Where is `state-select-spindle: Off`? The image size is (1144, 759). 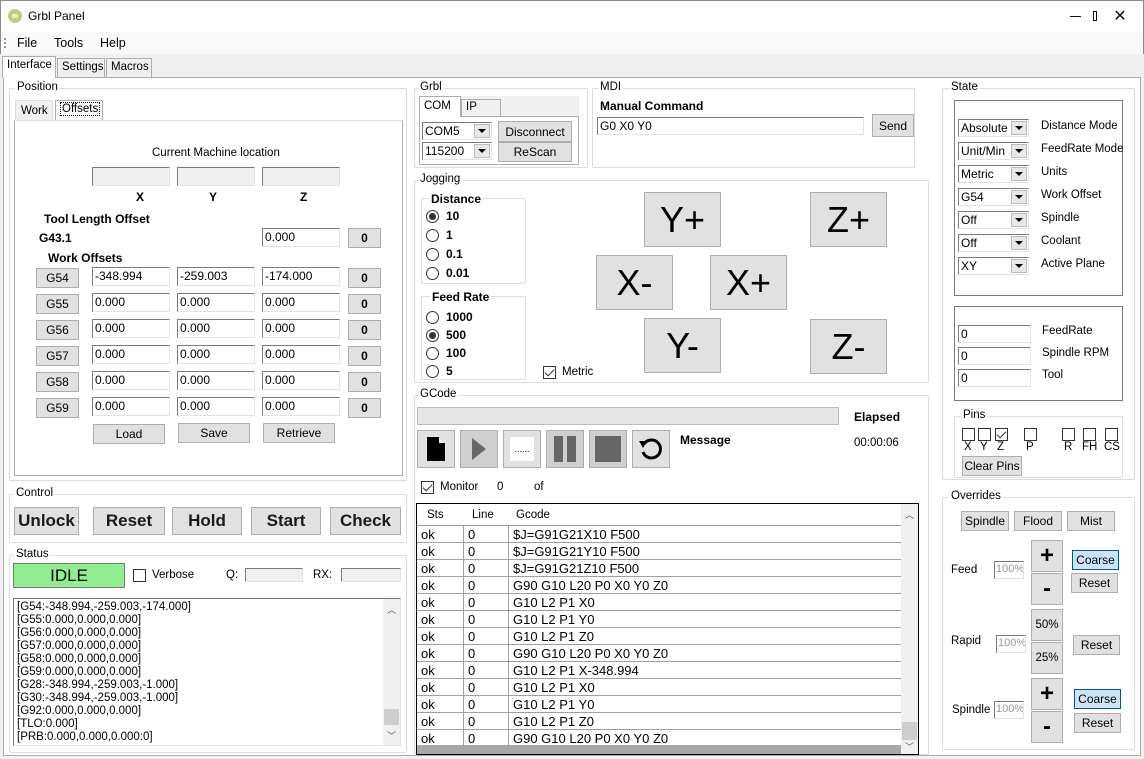 state-select-spindle: Off is located at coordinates (993, 220).